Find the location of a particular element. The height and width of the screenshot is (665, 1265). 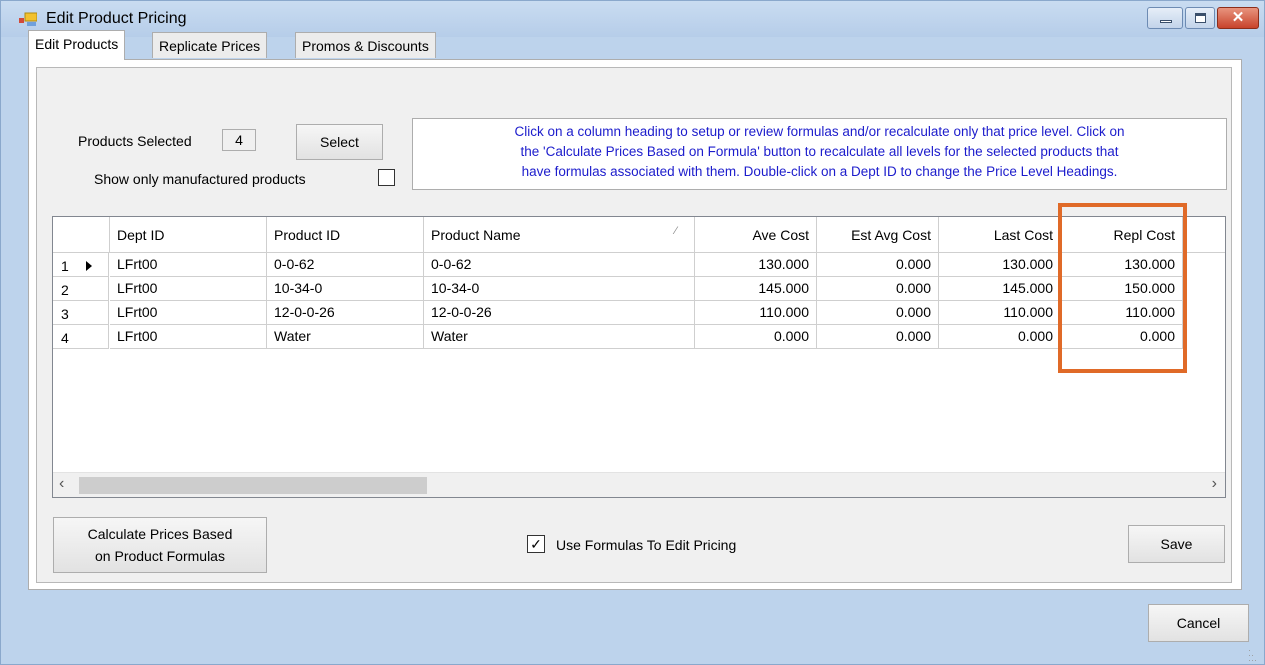

sort-icon: ⁄ is located at coordinates (676, 231).